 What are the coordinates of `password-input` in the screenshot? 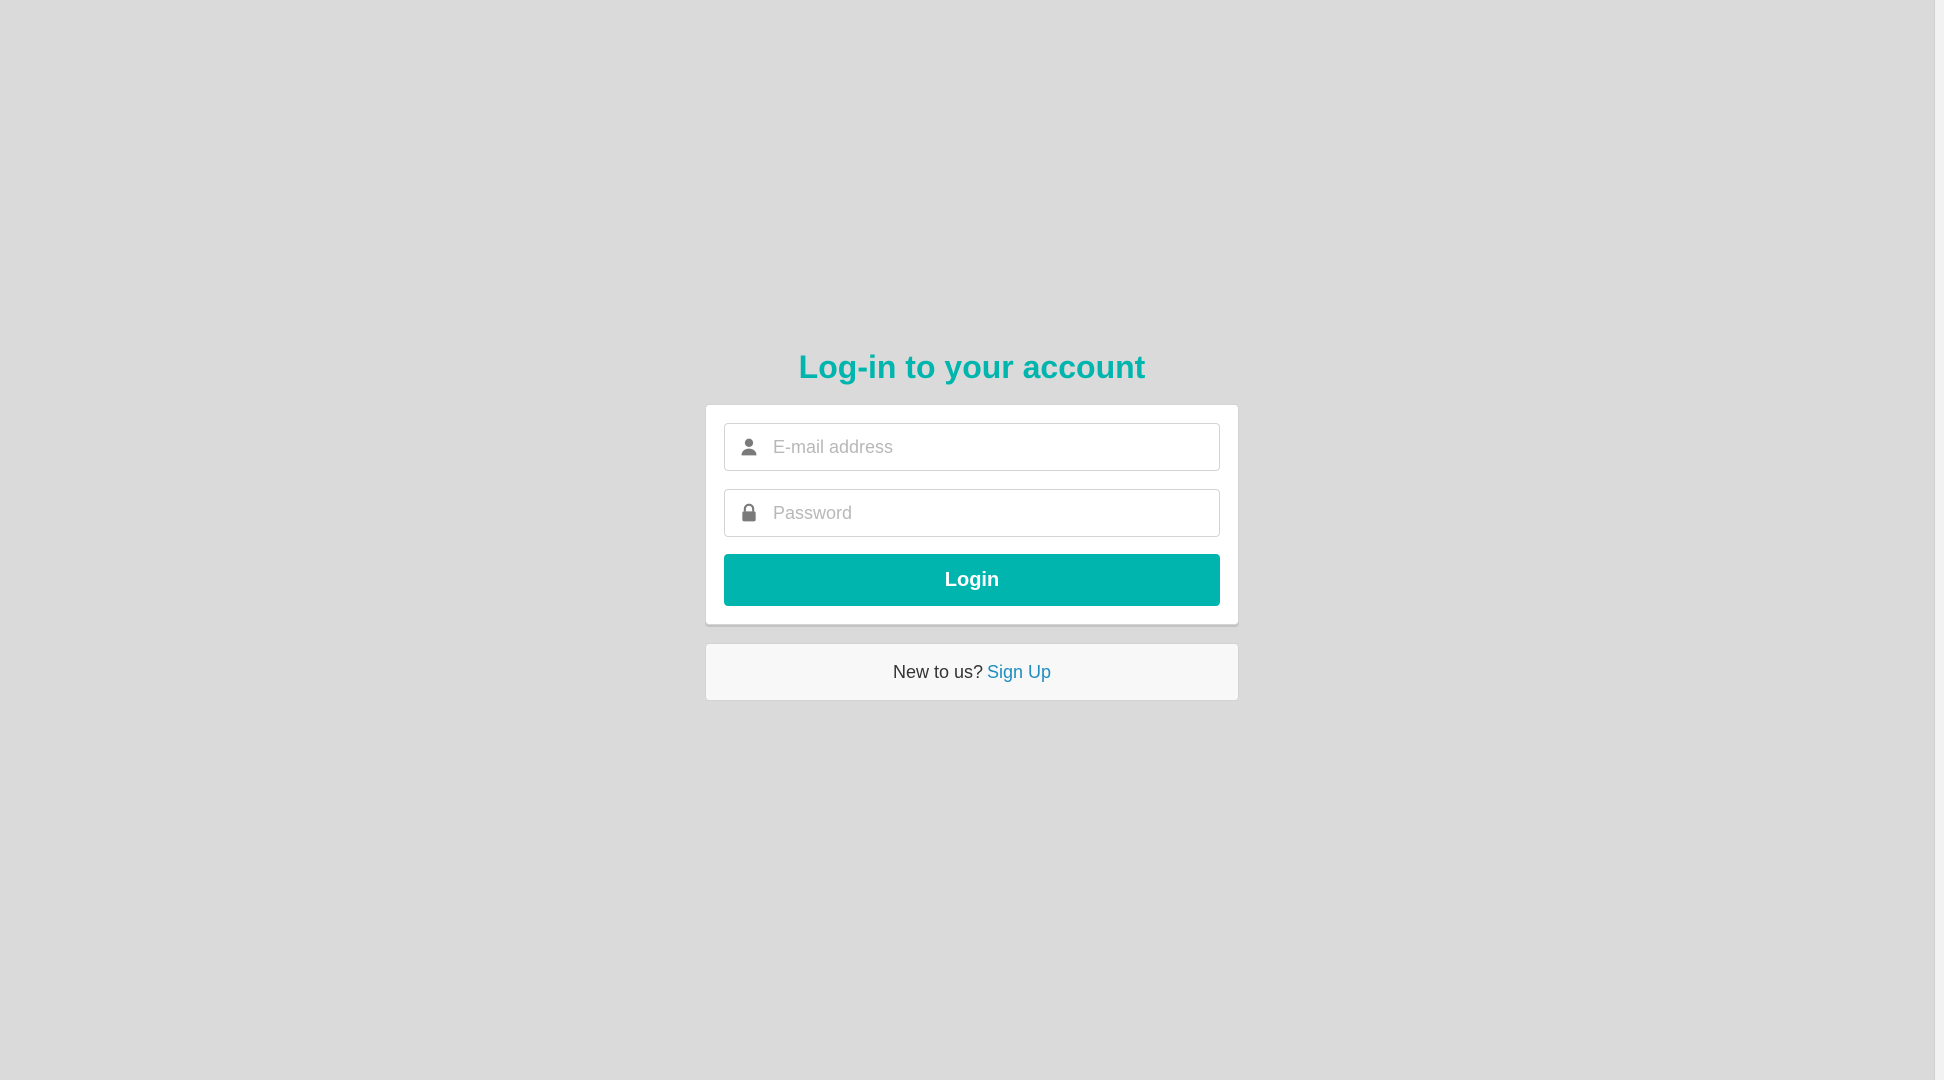 It's located at (991, 513).